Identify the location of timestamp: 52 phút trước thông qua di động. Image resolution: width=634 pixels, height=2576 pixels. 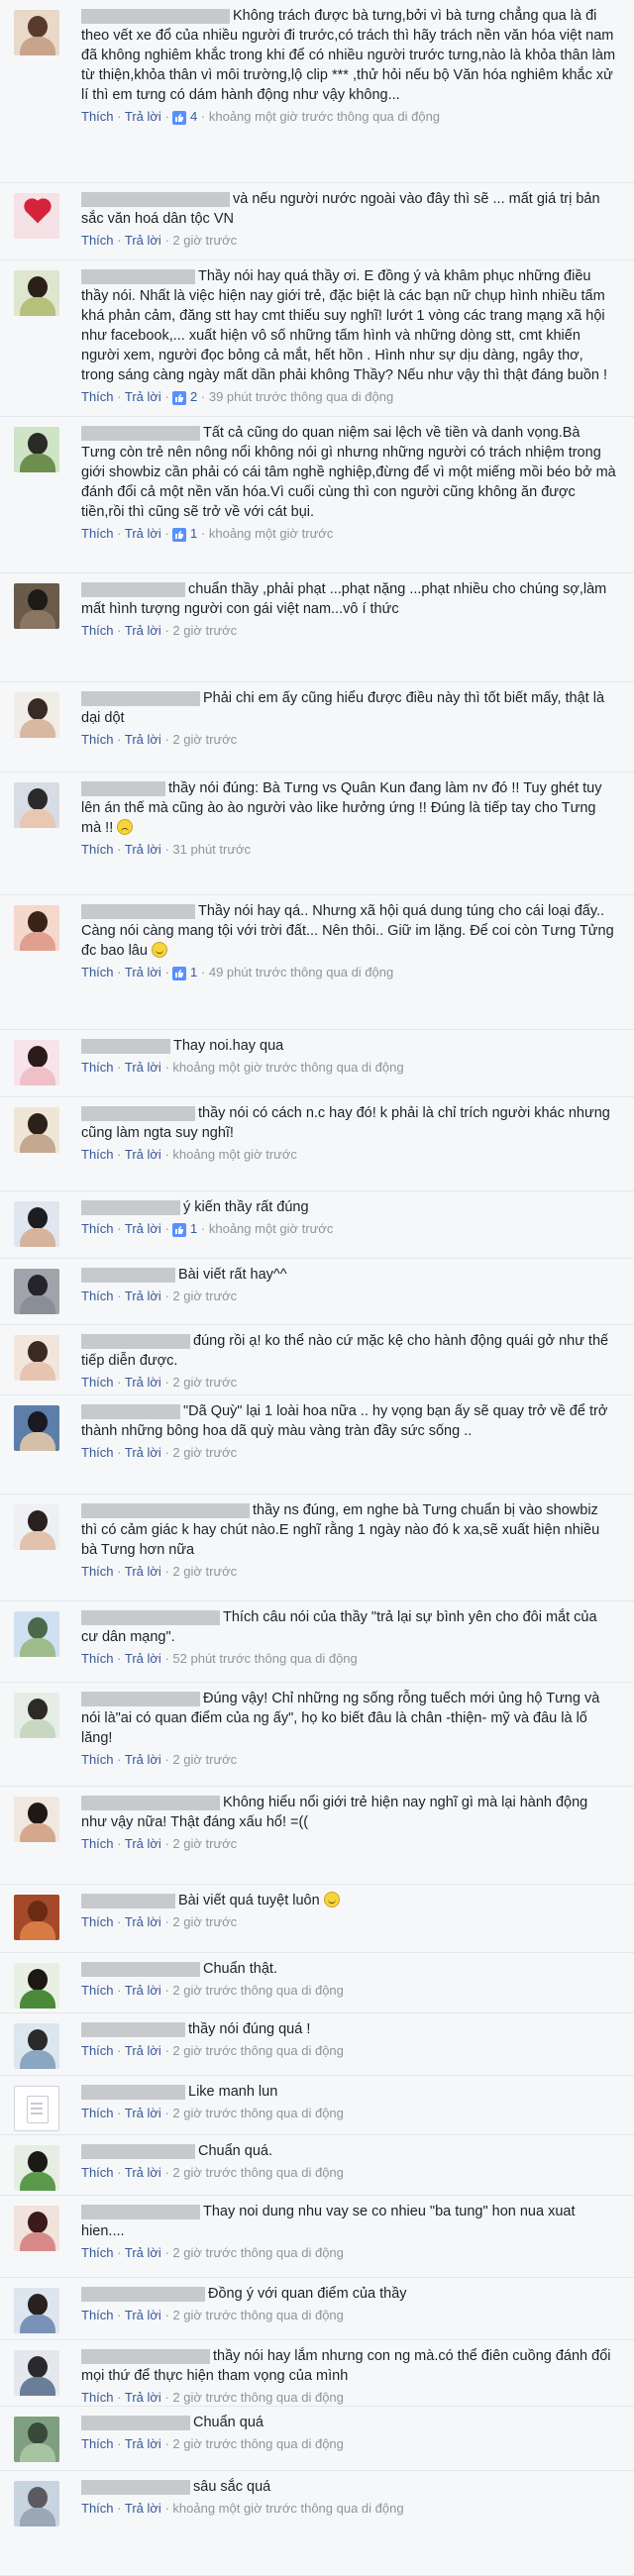
(264, 1658).